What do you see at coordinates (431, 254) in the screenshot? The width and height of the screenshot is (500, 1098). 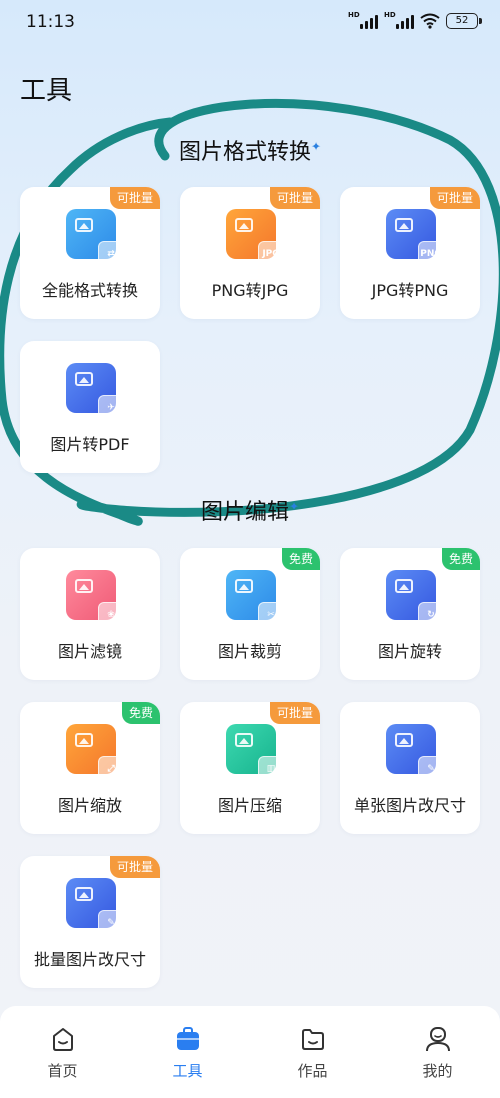 I see `png-tag: PNG` at bounding box center [431, 254].